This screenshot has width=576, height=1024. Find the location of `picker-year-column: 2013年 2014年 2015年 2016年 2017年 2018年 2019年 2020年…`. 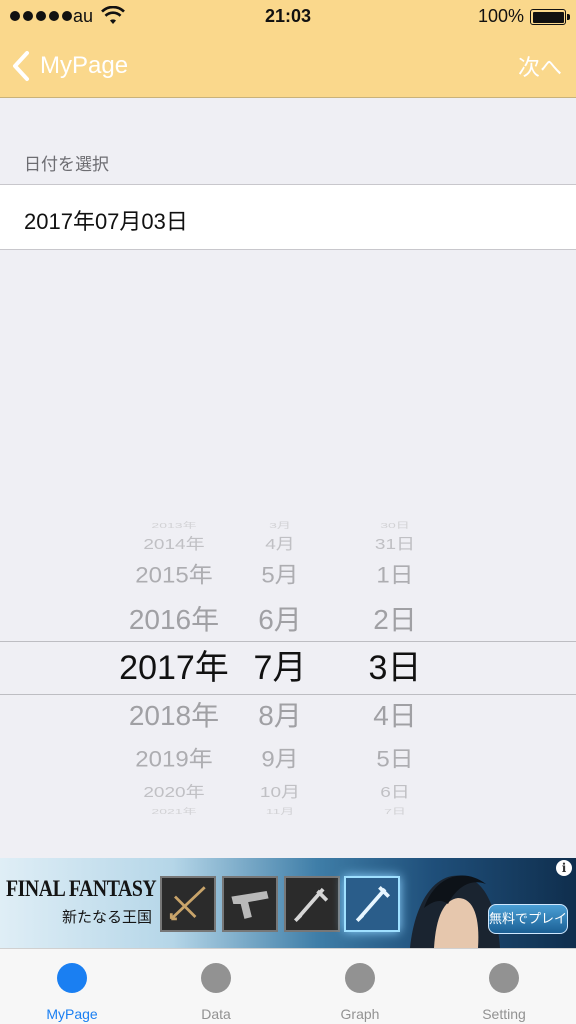

picker-year-column: 2013年 2014年 2015年 2016年 2017年 2018年 2019年 2020年… is located at coordinates (174, 665).